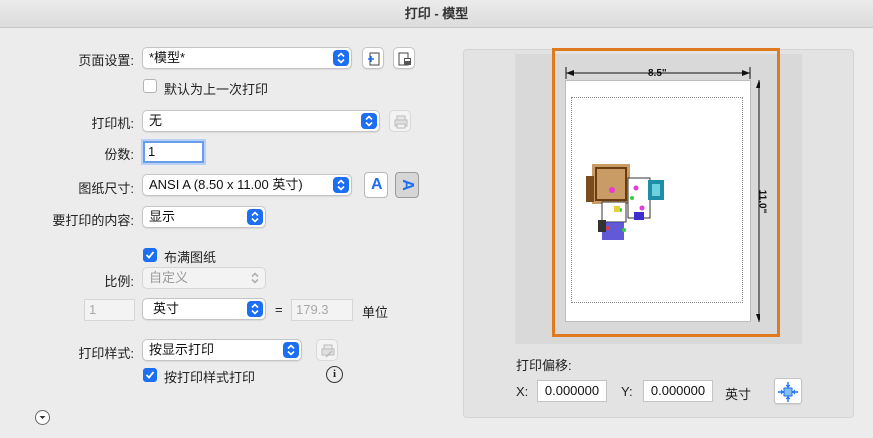 This screenshot has width=873, height=438. Describe the element at coordinates (279, 309) in the screenshot. I see `equals-sign: =` at that location.